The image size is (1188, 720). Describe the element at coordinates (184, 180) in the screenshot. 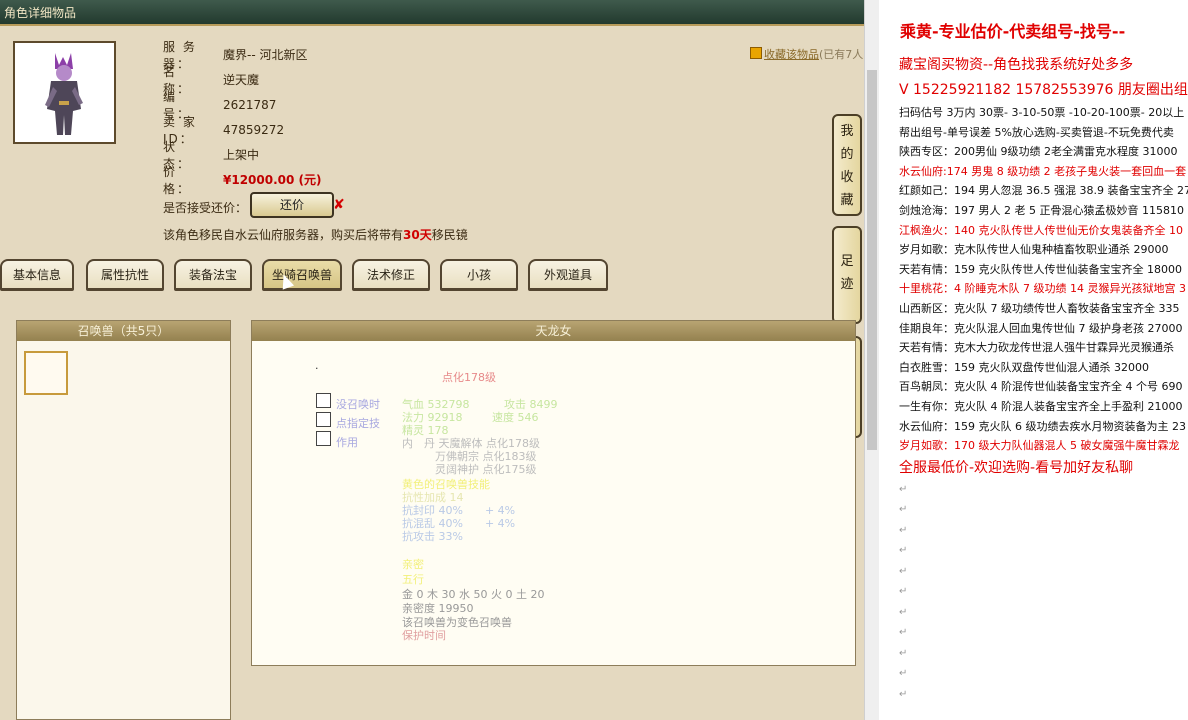

I see `price-label: 价 格：` at that location.